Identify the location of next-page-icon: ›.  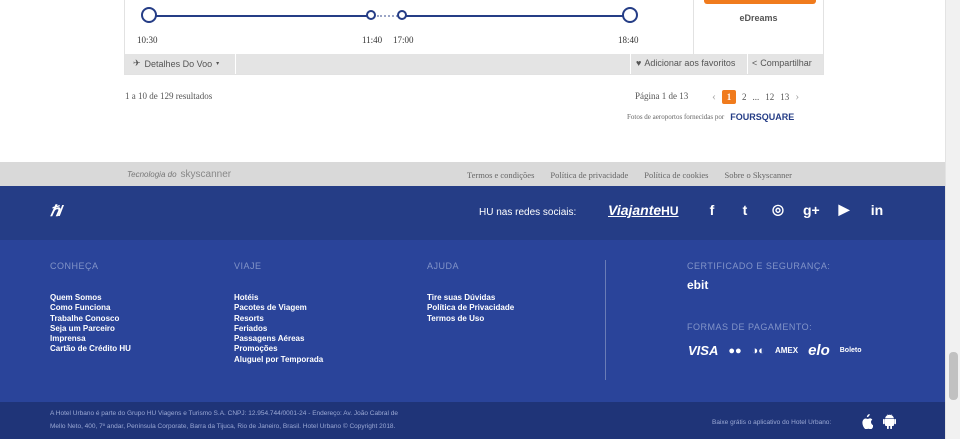
(797, 96).